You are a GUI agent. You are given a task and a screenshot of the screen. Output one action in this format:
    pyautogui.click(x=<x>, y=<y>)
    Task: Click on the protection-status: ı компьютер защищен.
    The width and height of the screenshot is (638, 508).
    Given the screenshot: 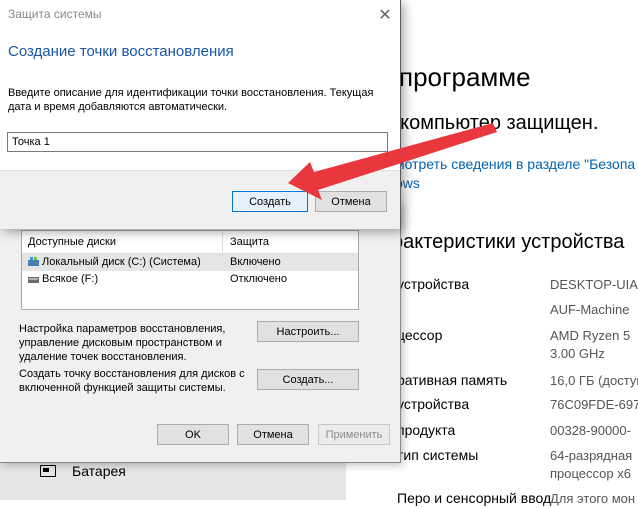 What is the action you would take?
    pyautogui.click(x=494, y=123)
    